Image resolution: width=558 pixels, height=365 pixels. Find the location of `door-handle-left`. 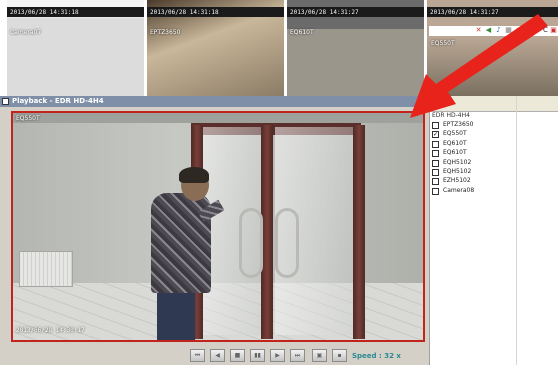

door-handle-left is located at coordinates (251, 243).